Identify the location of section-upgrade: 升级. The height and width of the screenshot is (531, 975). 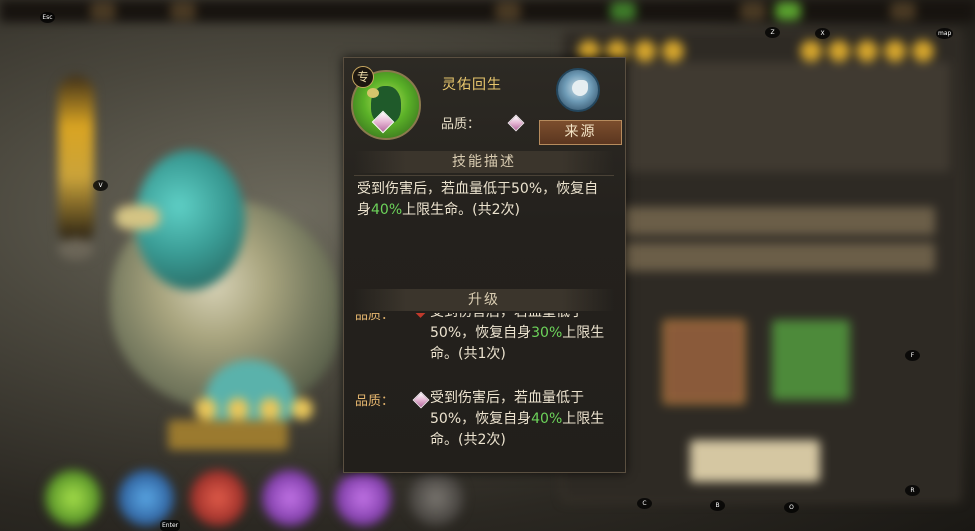
(484, 300).